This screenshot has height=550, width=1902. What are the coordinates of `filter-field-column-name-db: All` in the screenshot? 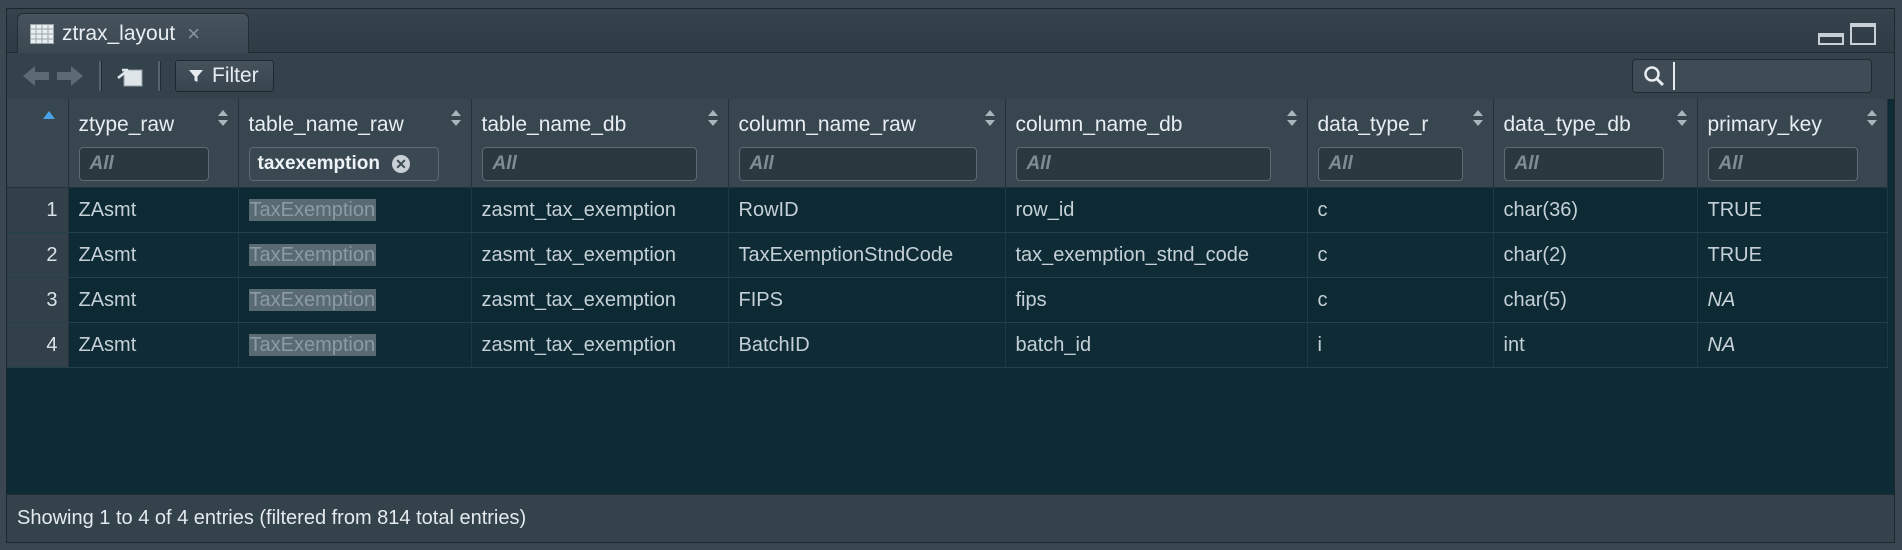 It's located at (1143, 164).